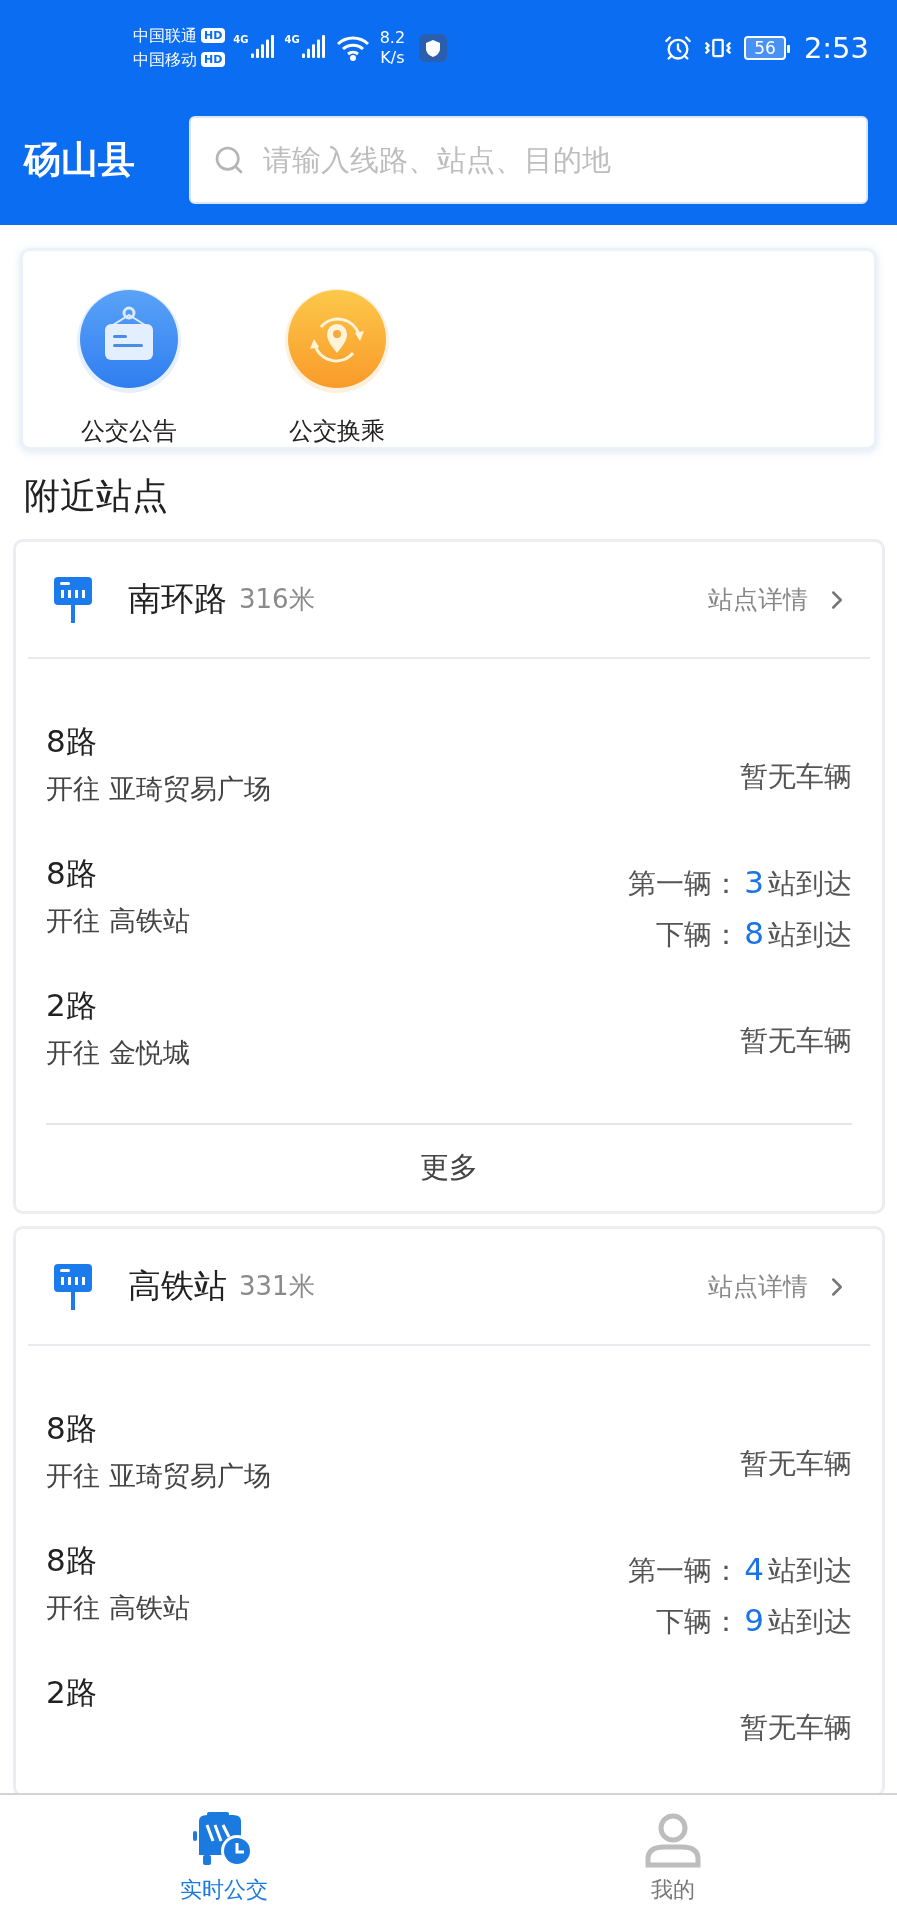 The image size is (897, 1920). What do you see at coordinates (229, 160) in the screenshot?
I see `search-icon` at bounding box center [229, 160].